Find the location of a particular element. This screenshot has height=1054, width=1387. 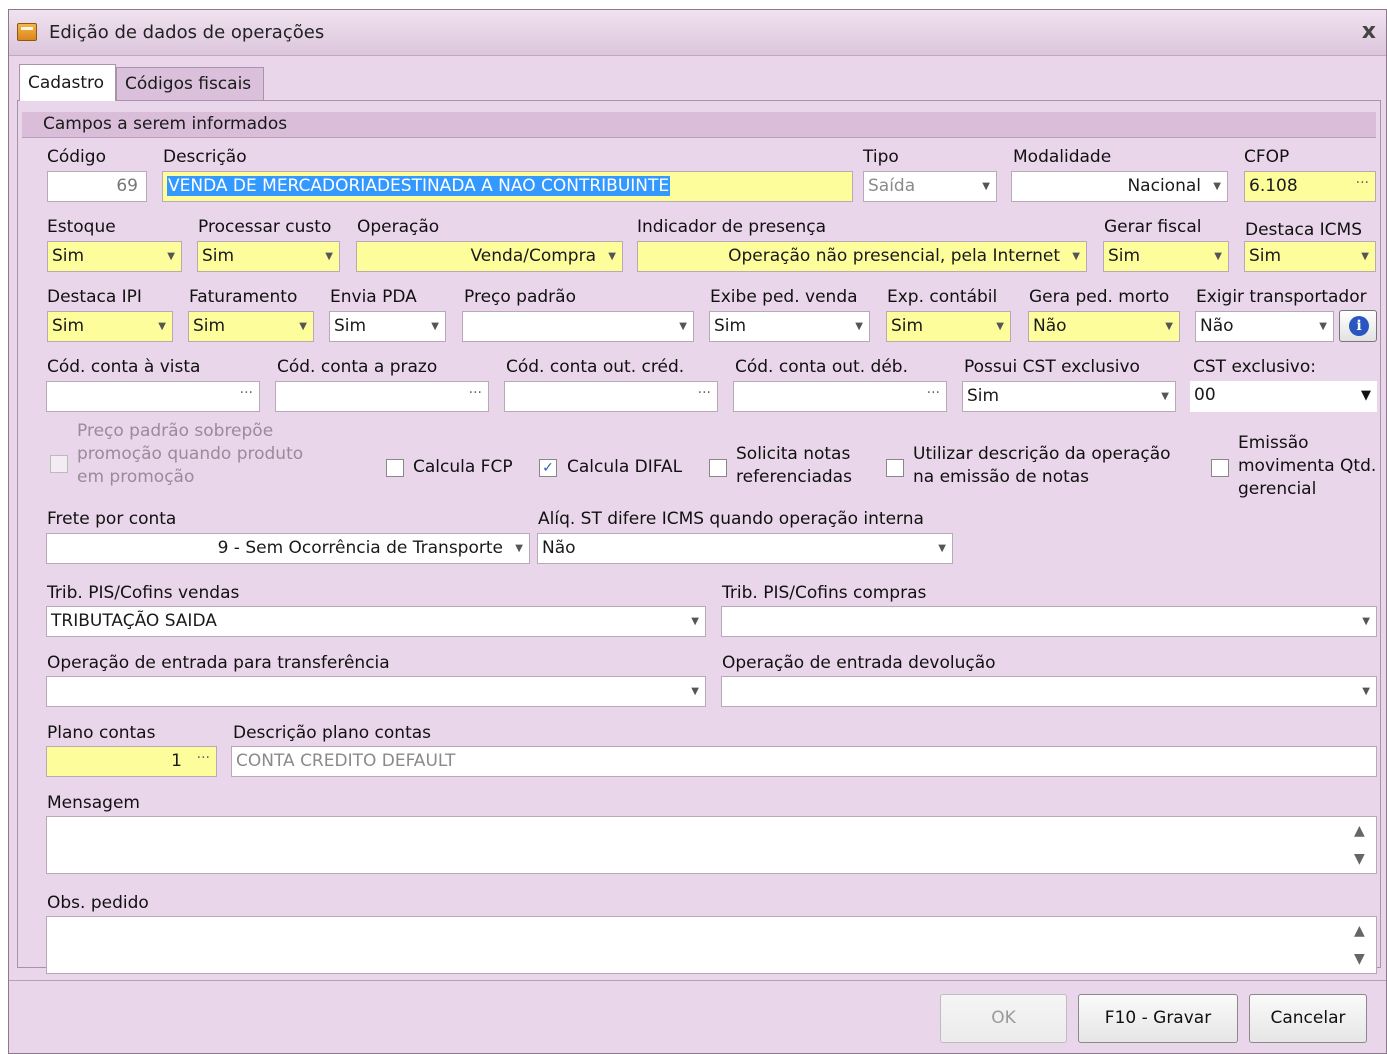

faturamento-select: Sim ▼ is located at coordinates (251, 326).